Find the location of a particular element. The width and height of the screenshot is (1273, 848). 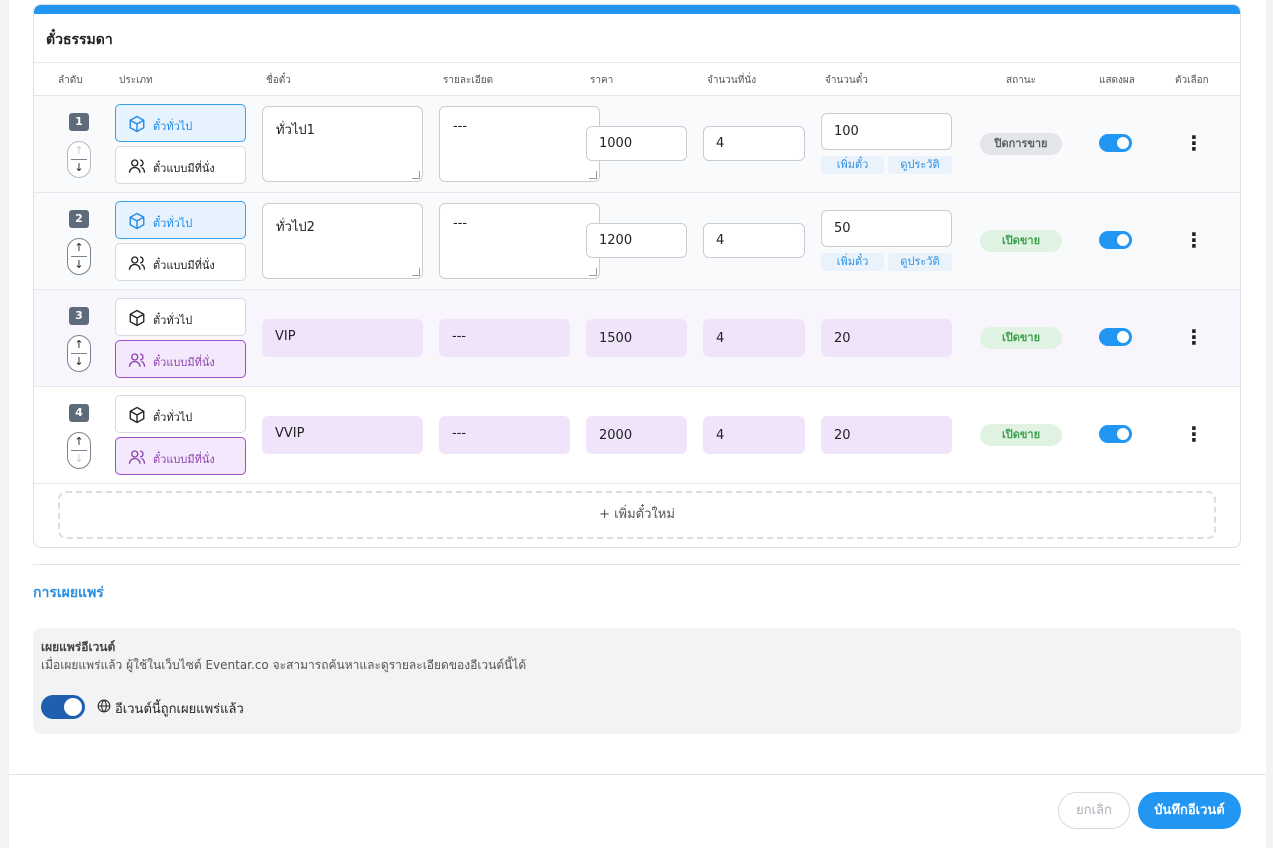

row-index: 3 is located at coordinates (79, 316).